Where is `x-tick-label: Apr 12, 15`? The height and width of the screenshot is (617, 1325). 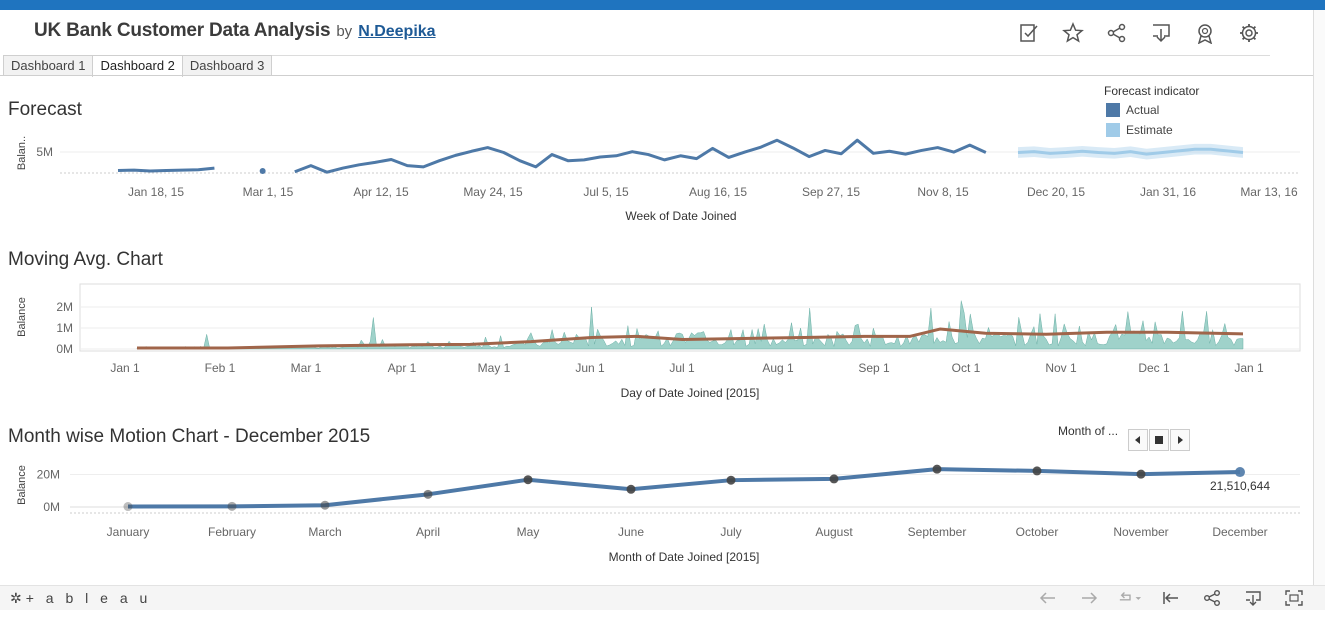
x-tick-label: Apr 12, 15 is located at coordinates (381, 192).